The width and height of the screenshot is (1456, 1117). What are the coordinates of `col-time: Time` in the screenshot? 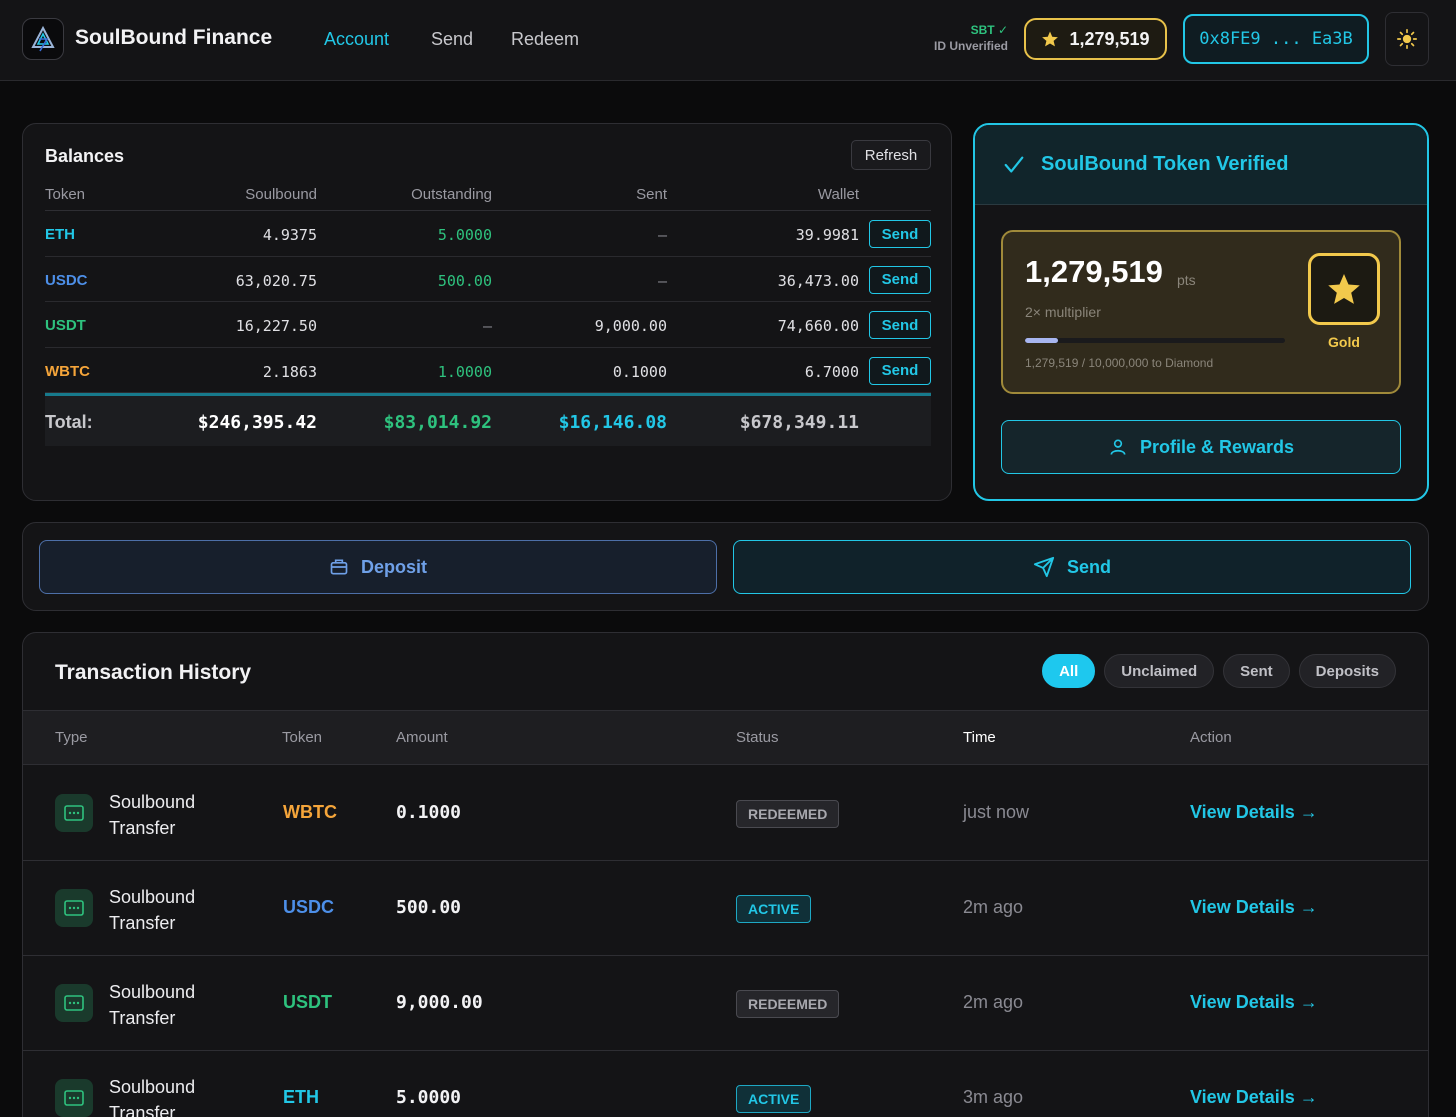 It's located at (979, 737).